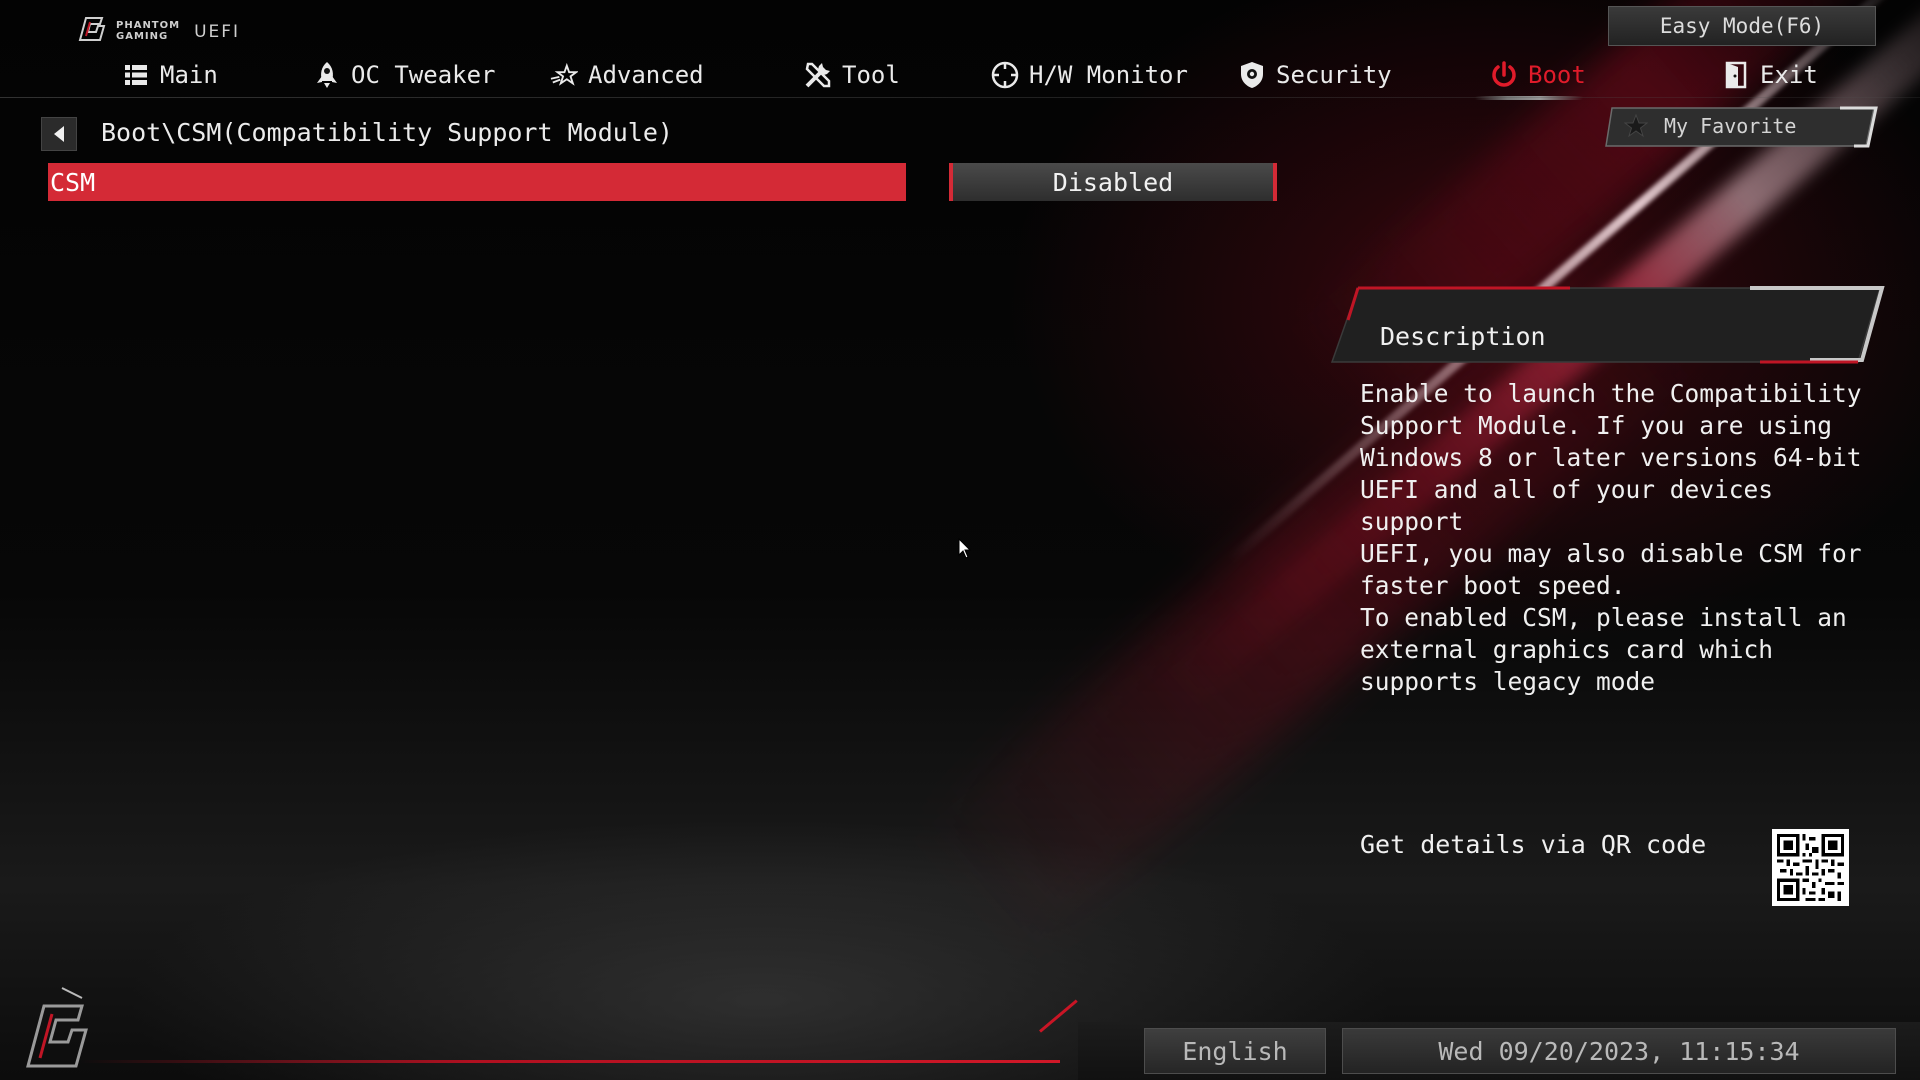  I want to click on my-favorite-button: My Favorite, so click(1742, 127).